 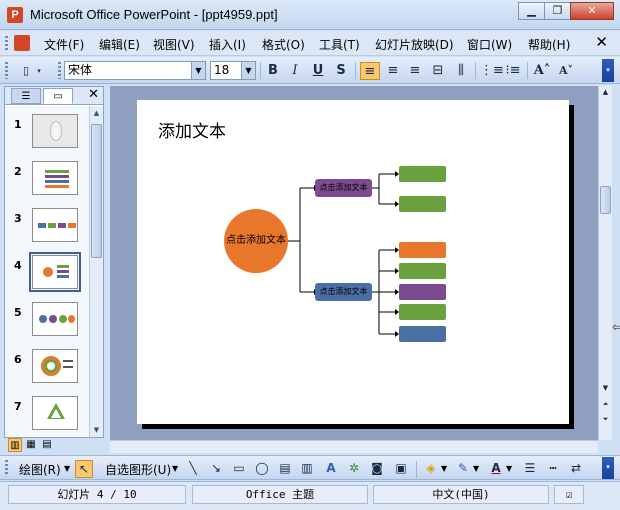 What do you see at coordinates (461, 71) in the screenshot?
I see `vertical-text-icon: ⫼` at bounding box center [461, 71].